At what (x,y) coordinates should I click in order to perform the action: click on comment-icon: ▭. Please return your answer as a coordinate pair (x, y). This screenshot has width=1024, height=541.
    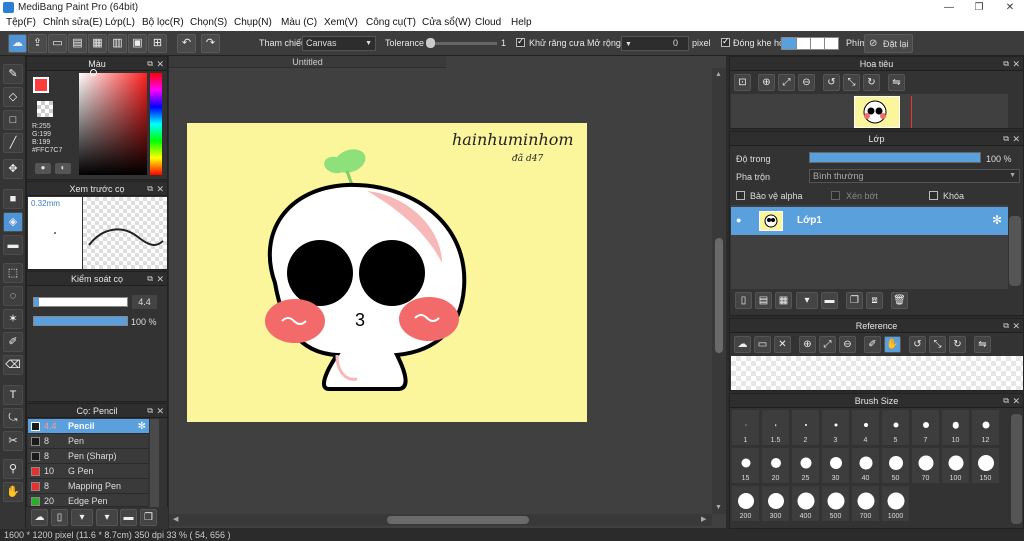
    Looking at the image, I should click on (57, 43).